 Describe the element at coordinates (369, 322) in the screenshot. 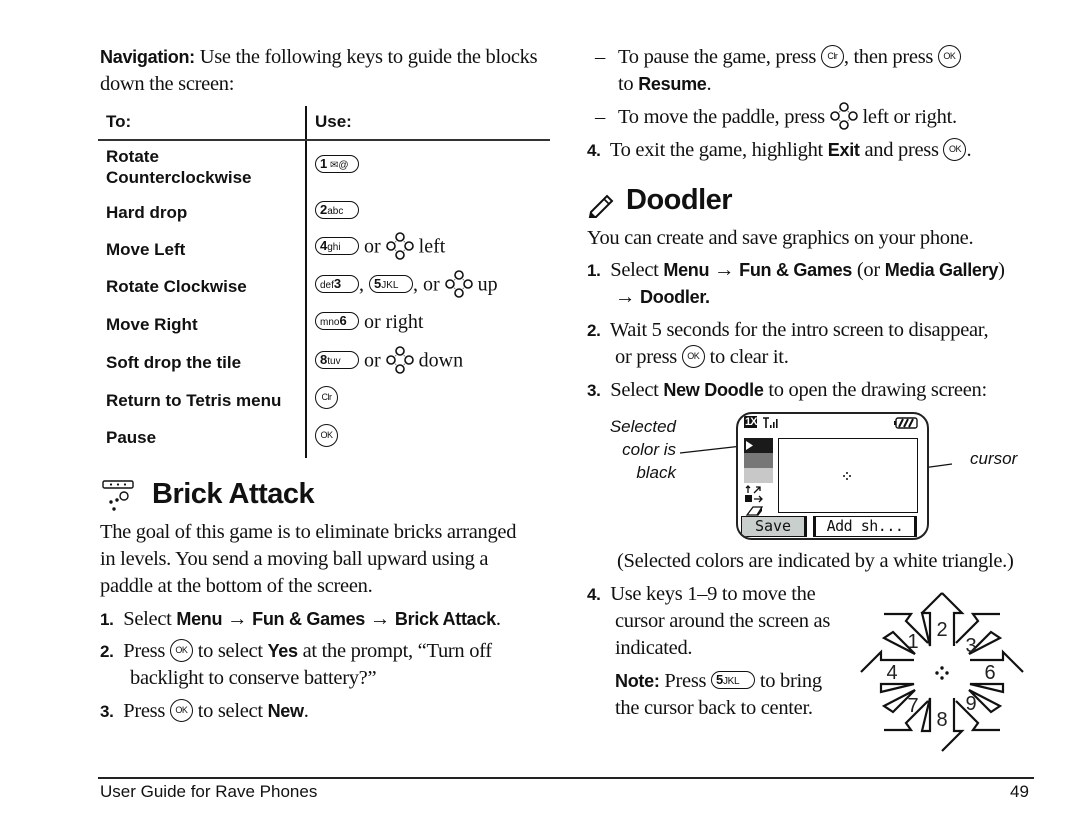

I see `table-row-keys: mno6 or right` at that location.